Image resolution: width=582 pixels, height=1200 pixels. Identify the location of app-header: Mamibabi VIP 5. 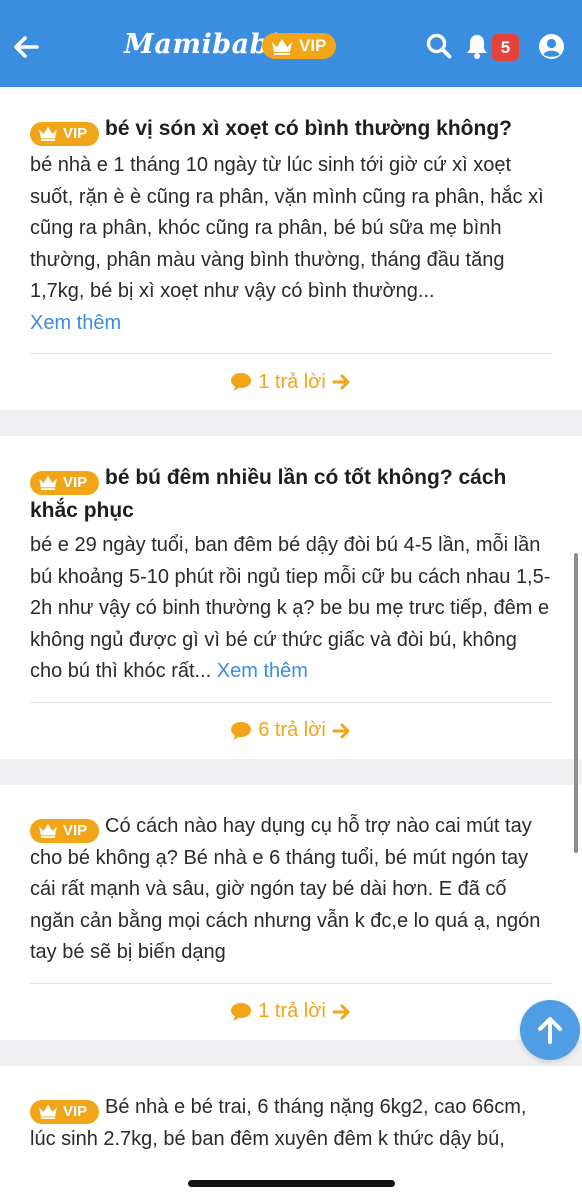
(291, 43).